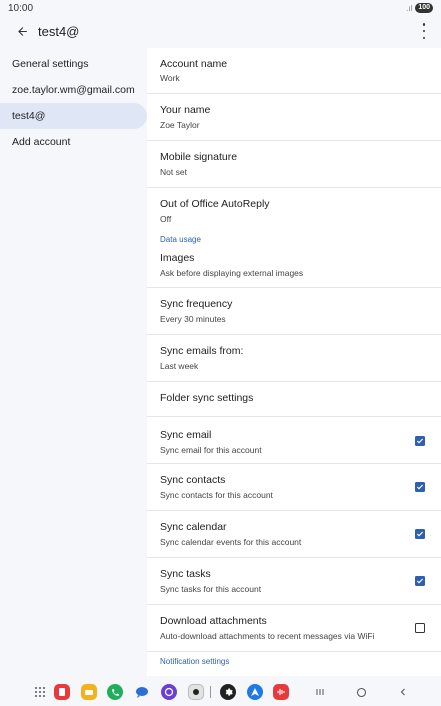 Image resolution: width=441 pixels, height=706 pixels. Describe the element at coordinates (170, 78) in the screenshot. I see `setting-value: Work` at that location.